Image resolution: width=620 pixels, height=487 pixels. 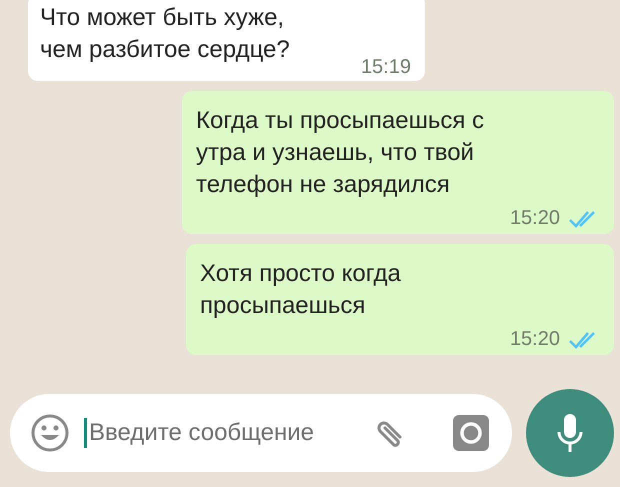 What do you see at coordinates (340, 153) in the screenshot?
I see `message-text: Когда ты просыпаешься с утра и узнаешь, что твой телефон не зарядился` at bounding box center [340, 153].